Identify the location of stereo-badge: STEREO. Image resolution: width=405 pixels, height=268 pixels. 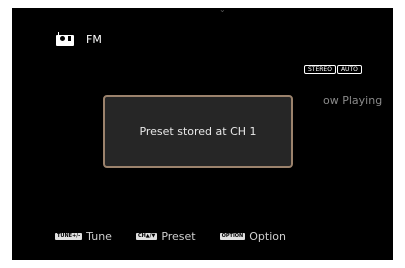
(320, 69).